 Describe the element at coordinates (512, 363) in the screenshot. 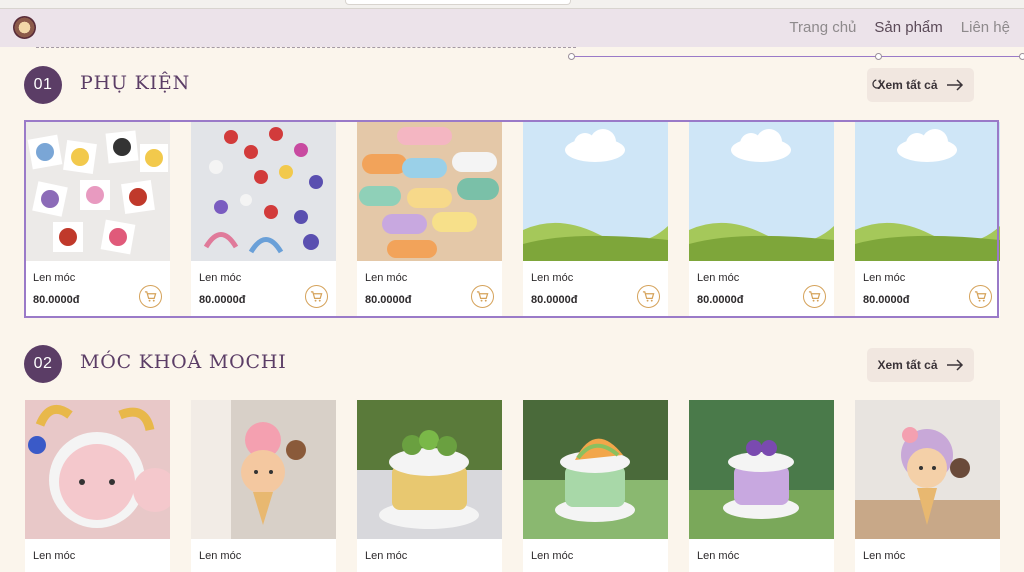

I see `section-header-mochi-keychains: 02 MÓC KHOÁ MOCHI Xem tất cả` at that location.